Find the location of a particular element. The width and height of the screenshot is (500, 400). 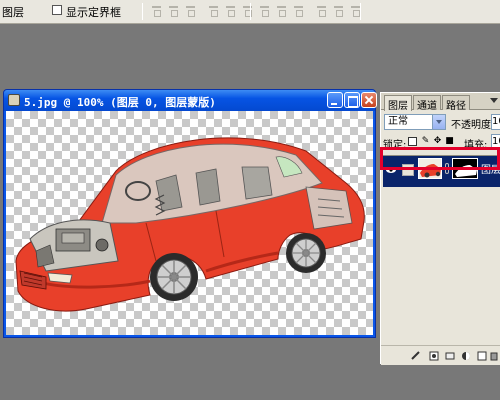

chevron-down-icon is located at coordinates (438, 122).